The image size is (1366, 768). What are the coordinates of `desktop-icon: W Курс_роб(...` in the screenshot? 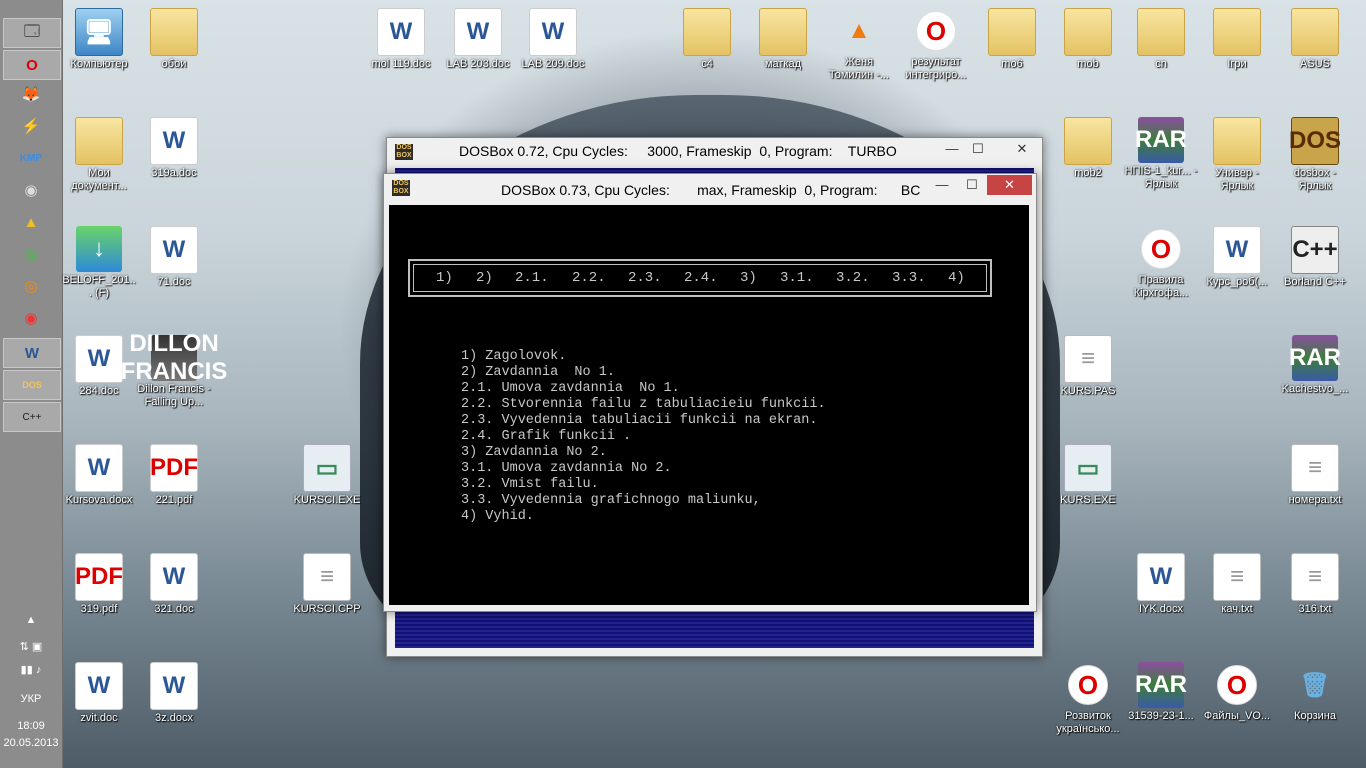 It's located at (1237, 257).